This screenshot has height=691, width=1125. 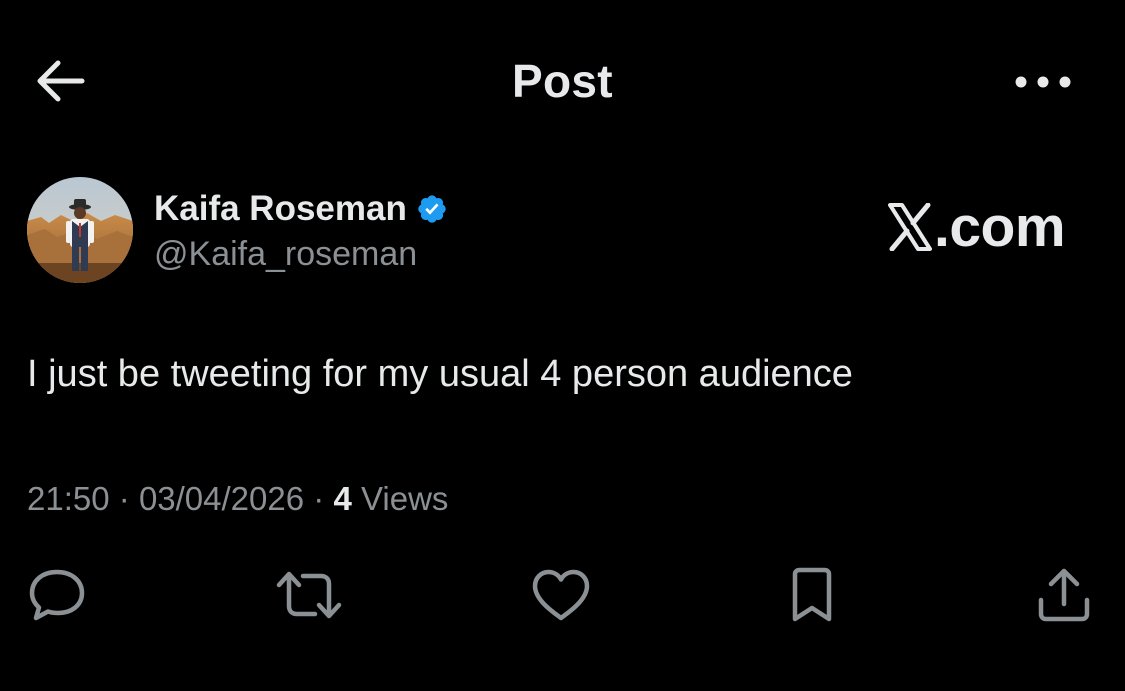 I want to click on page-title: Post, so click(x=562, y=81).